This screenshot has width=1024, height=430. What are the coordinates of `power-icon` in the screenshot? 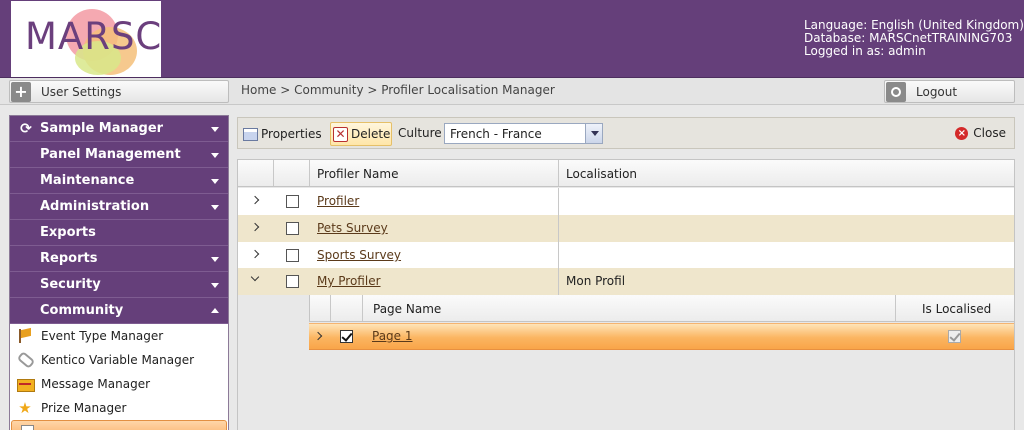 It's located at (896, 91).